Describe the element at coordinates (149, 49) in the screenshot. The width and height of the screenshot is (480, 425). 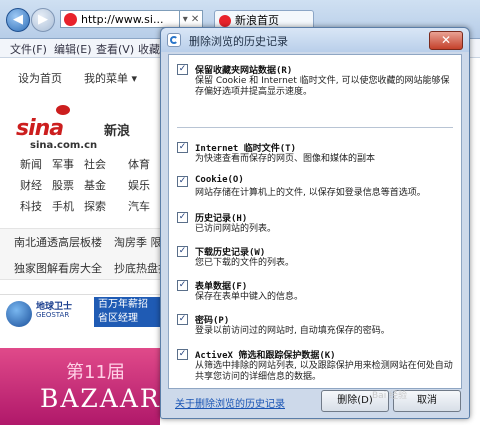
I see `menu-favorites: 收藏` at that location.